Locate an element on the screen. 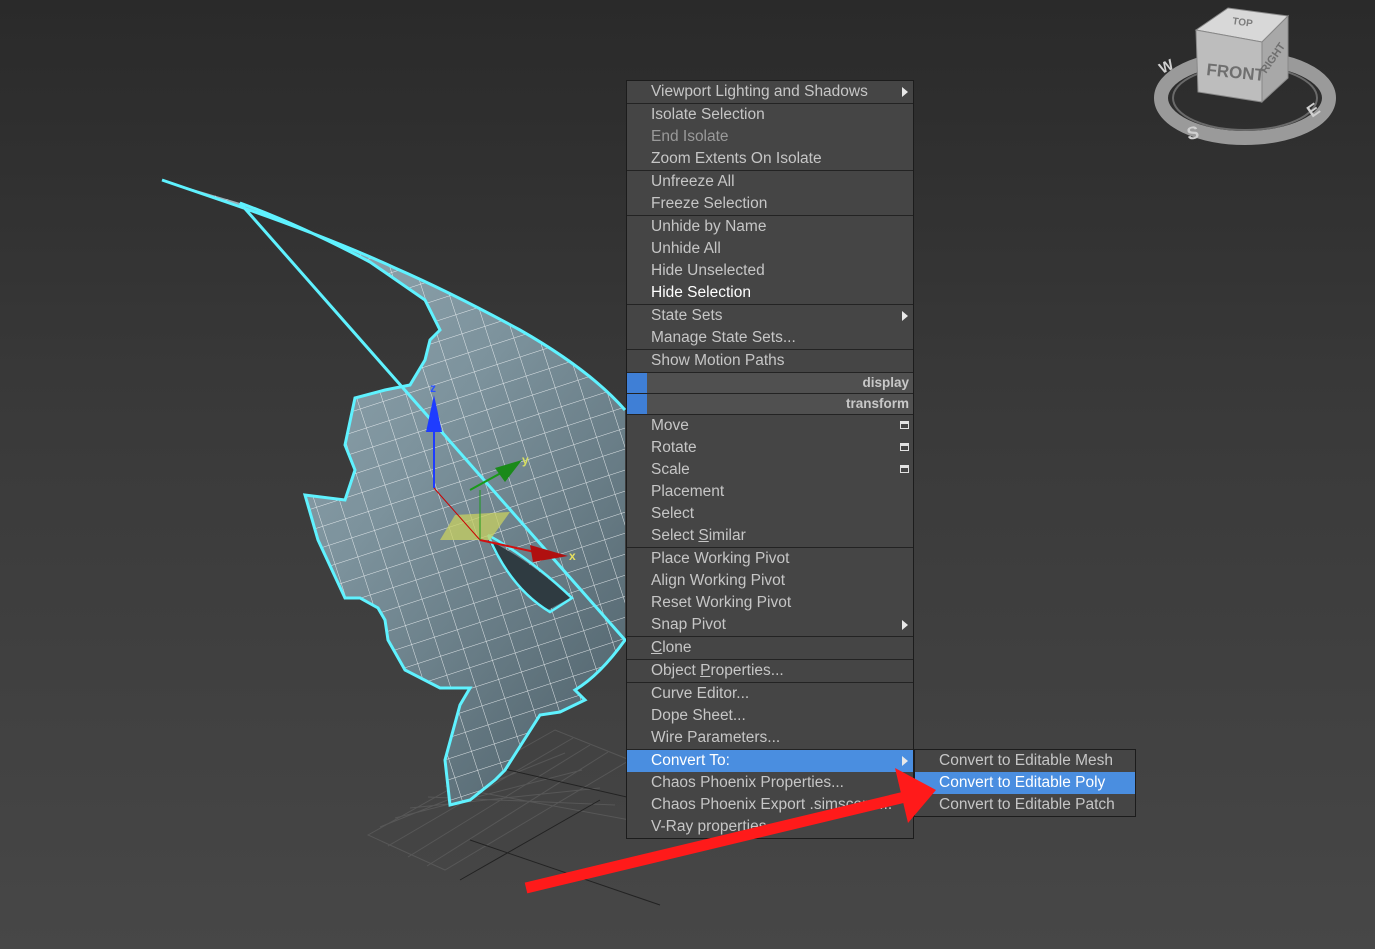  menu-item-label: Placement is located at coordinates (688, 491).